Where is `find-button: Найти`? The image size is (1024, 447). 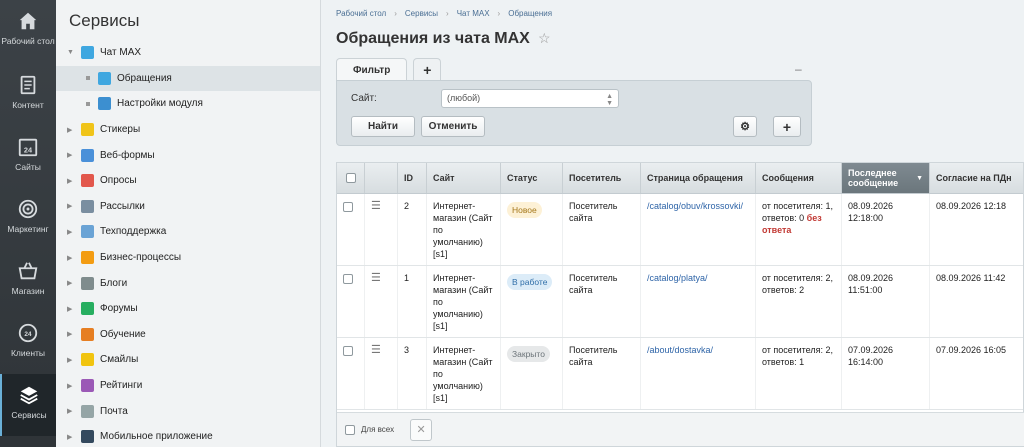
find-button: Найти is located at coordinates (383, 126).